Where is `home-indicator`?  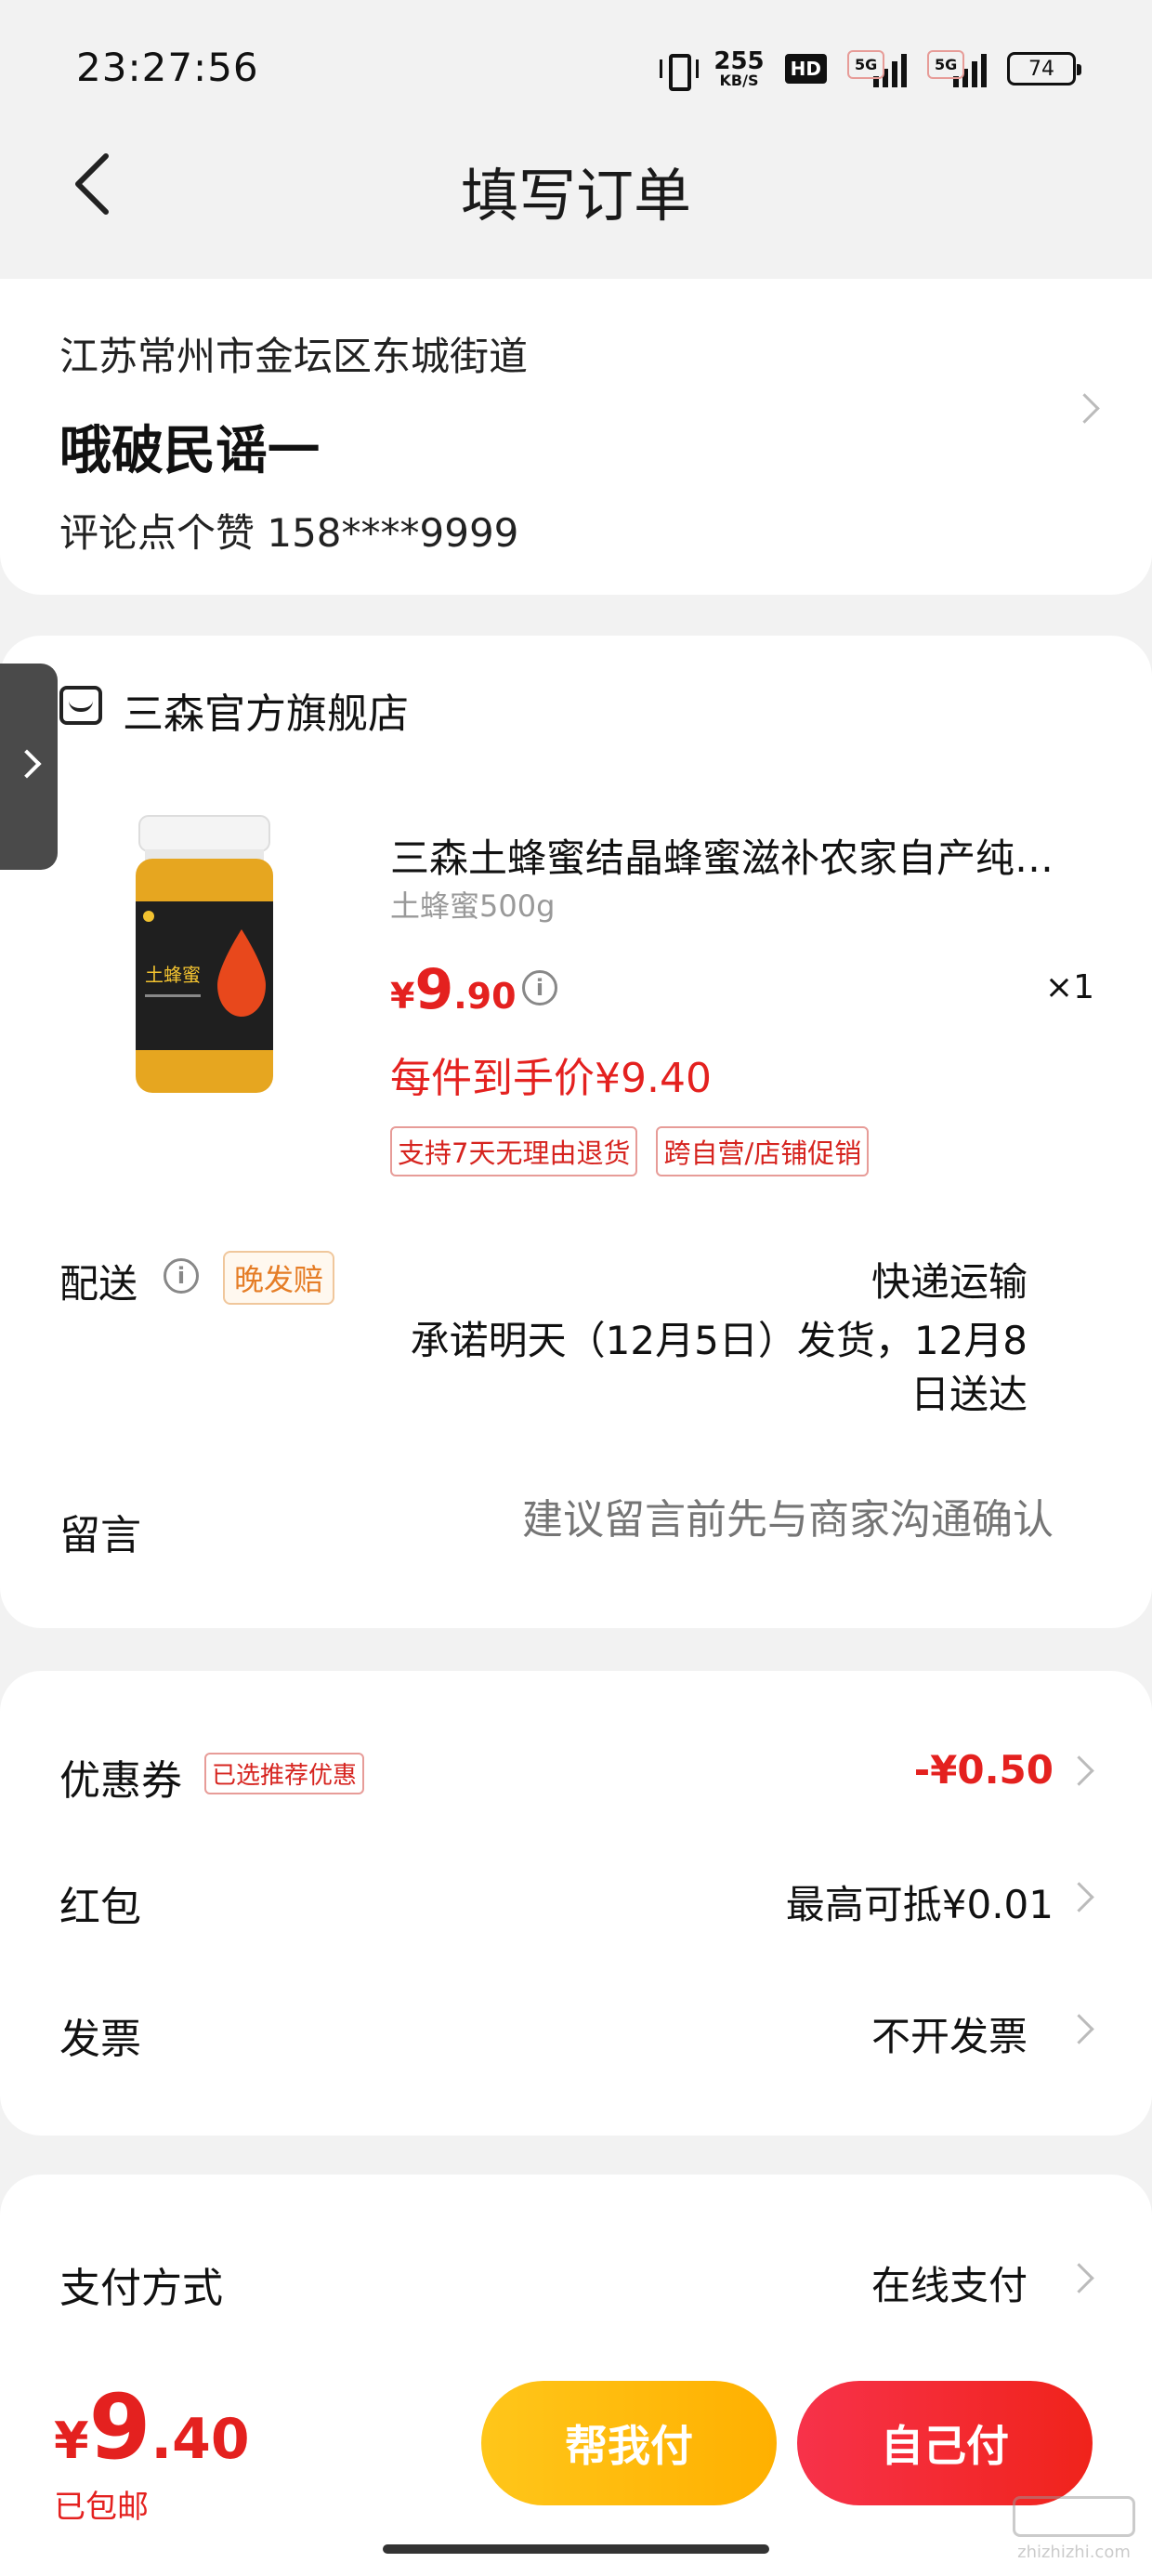 home-indicator is located at coordinates (576, 2549).